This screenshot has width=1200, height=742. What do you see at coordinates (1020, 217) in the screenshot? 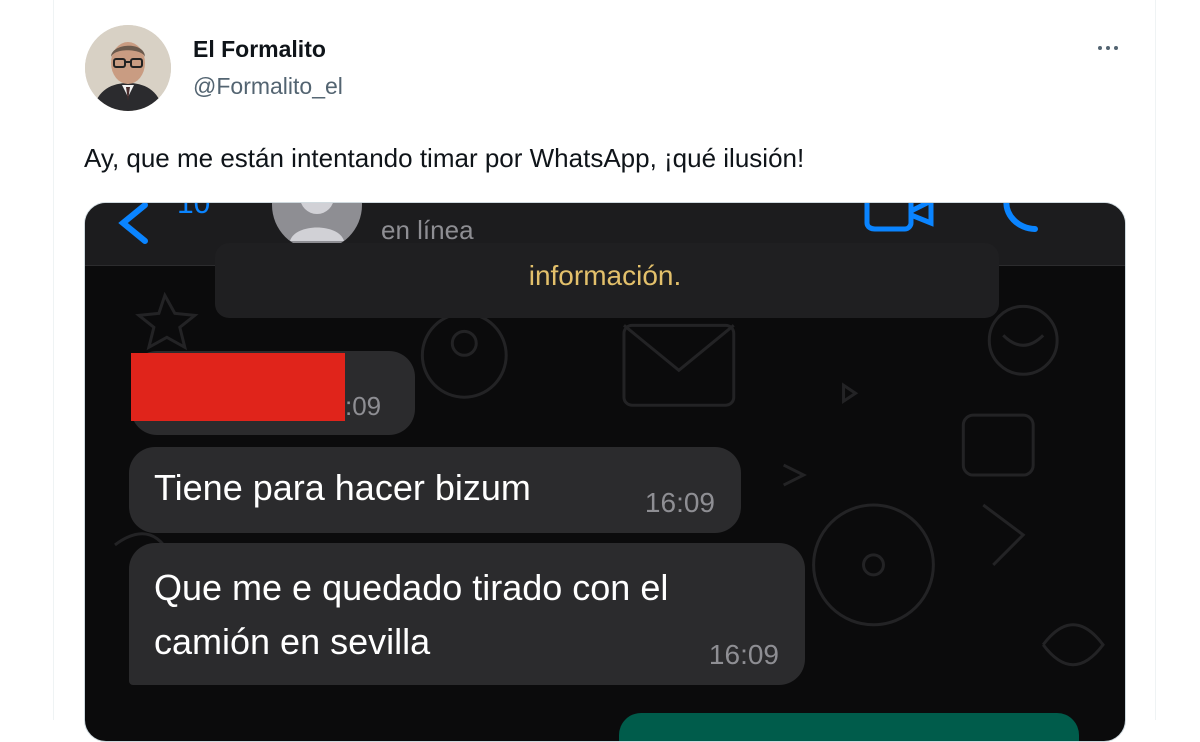
I see `phone-call-icon` at bounding box center [1020, 217].